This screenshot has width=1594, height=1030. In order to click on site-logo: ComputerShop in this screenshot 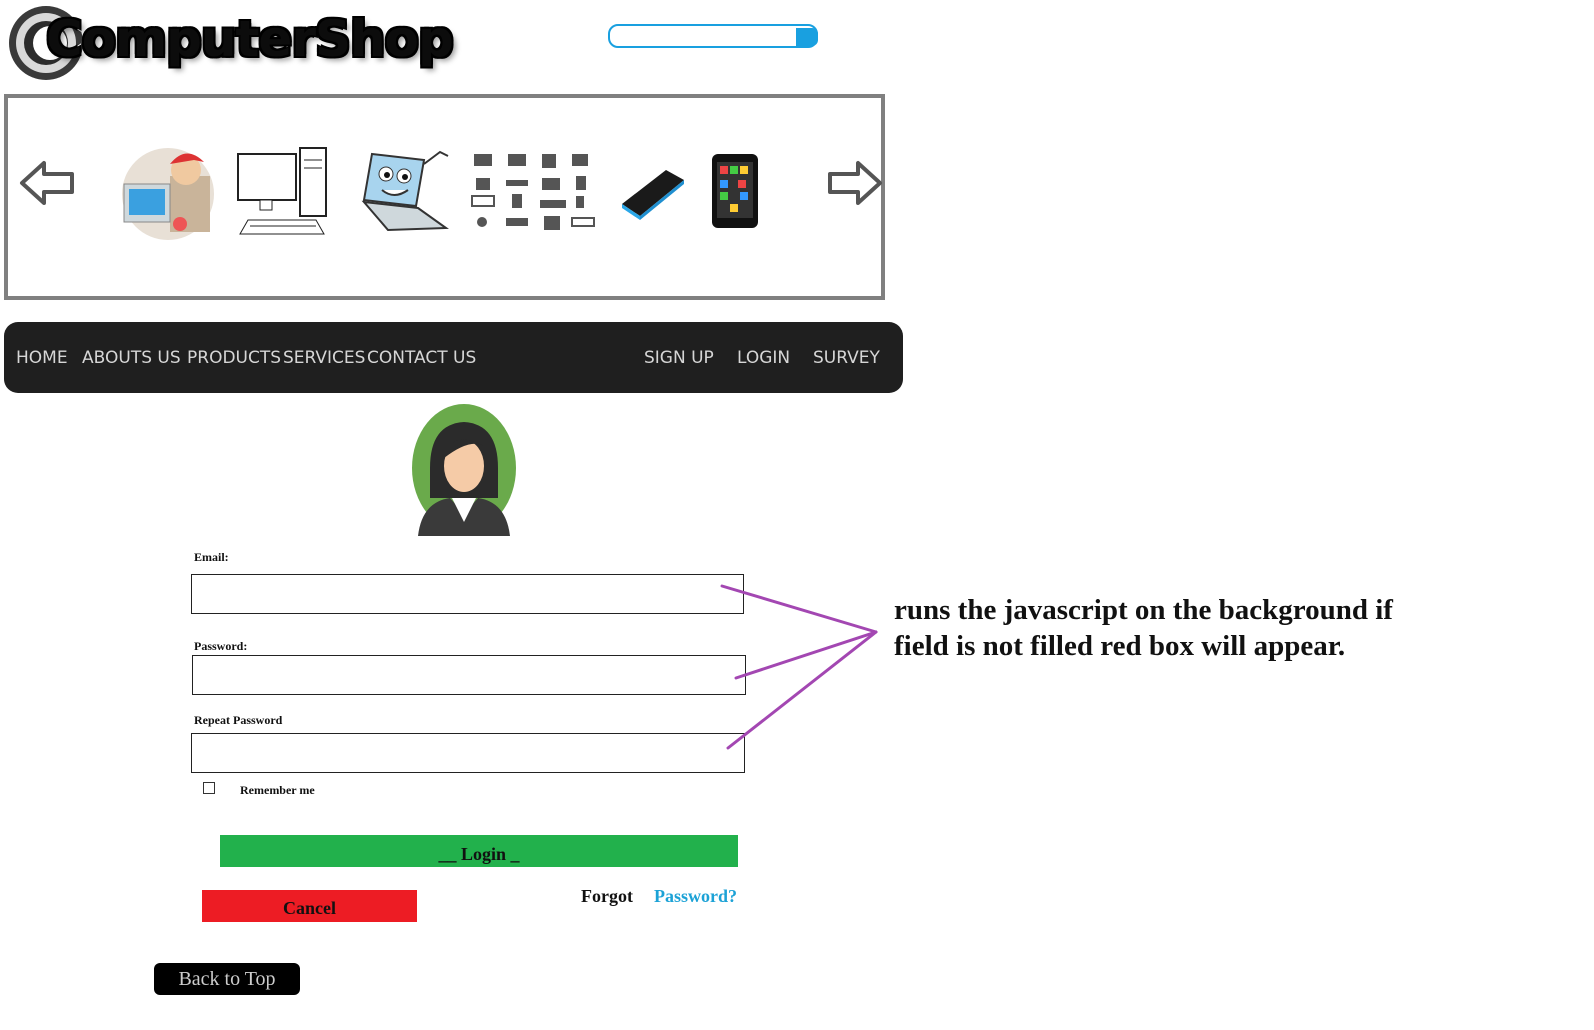, I will do `click(230, 43)`.